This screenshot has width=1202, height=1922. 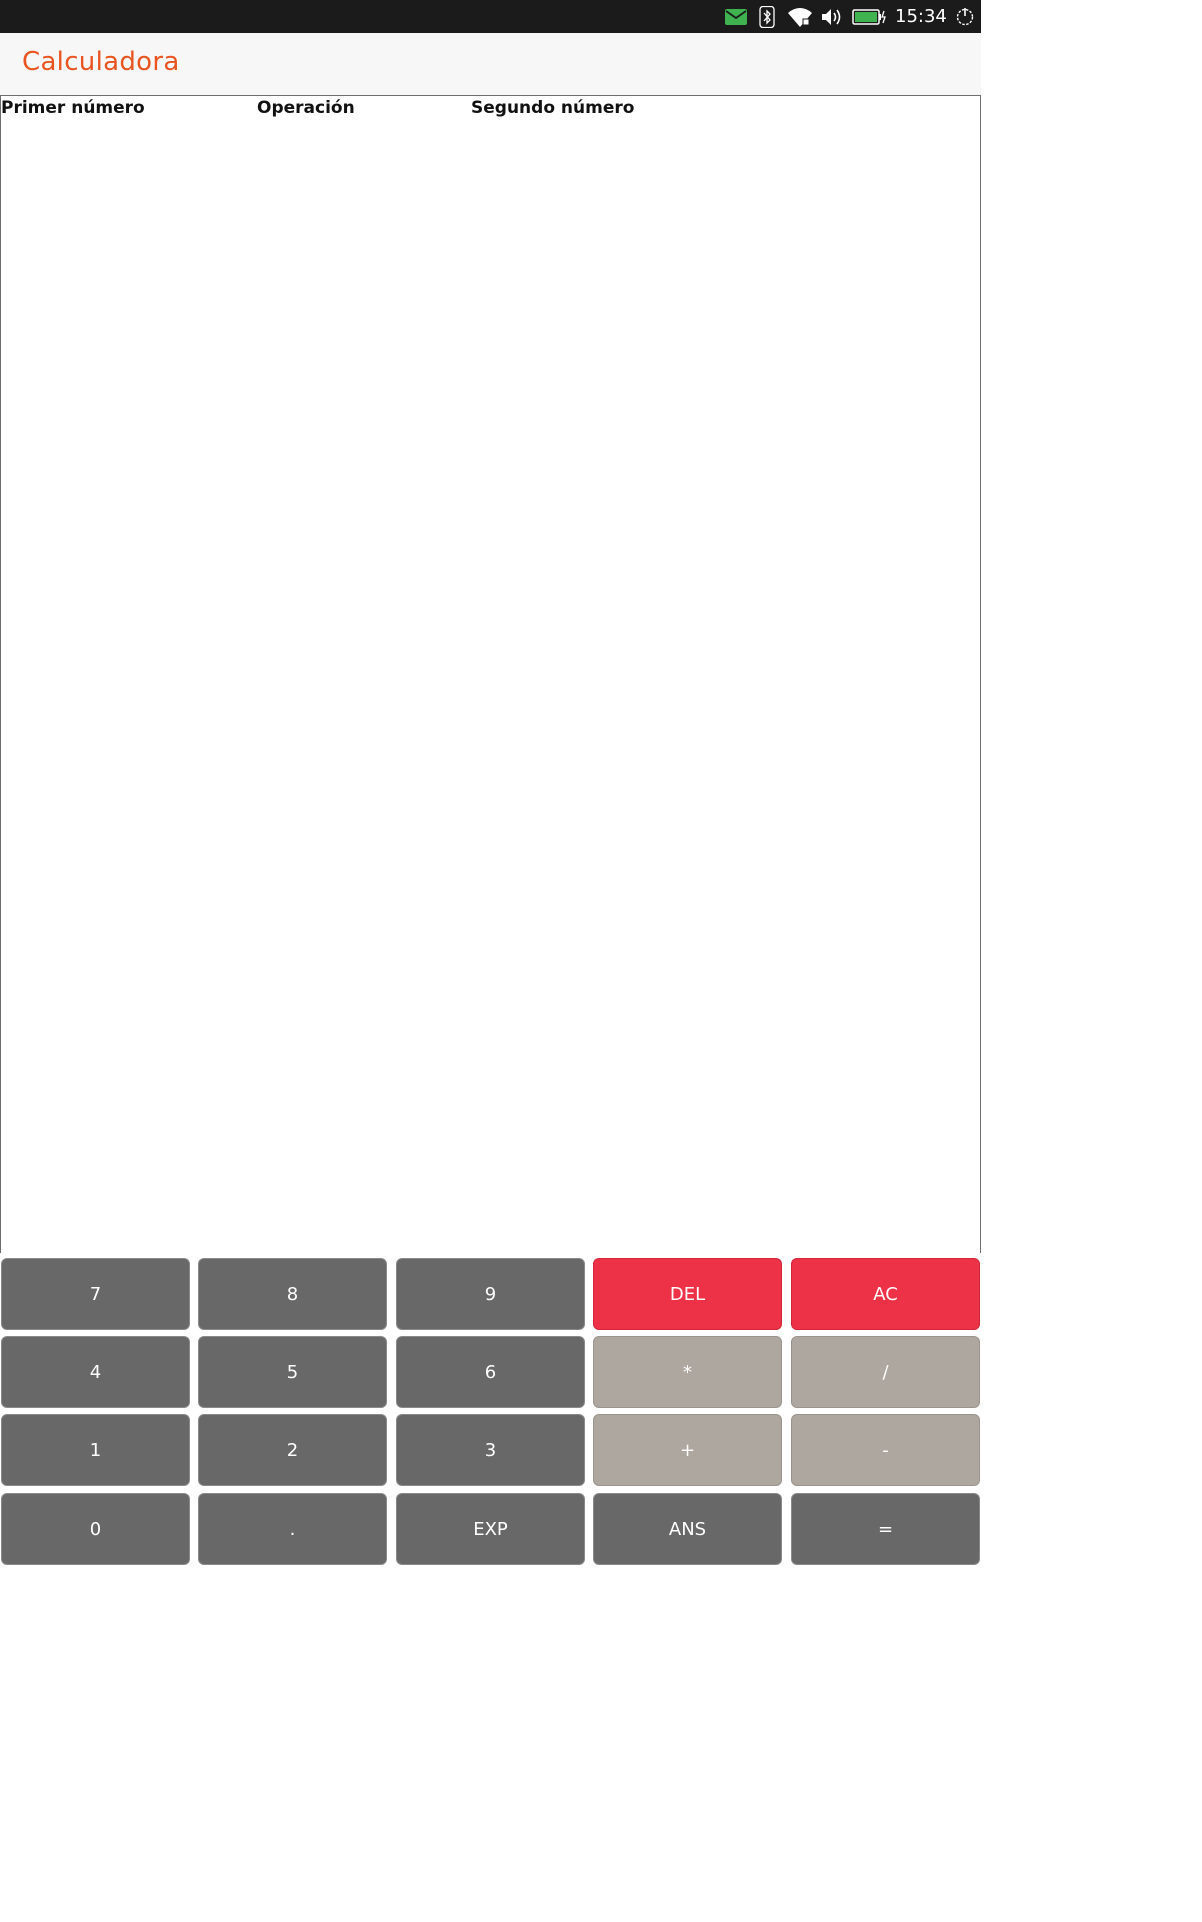 I want to click on key-6: 6, so click(x=490, y=1372).